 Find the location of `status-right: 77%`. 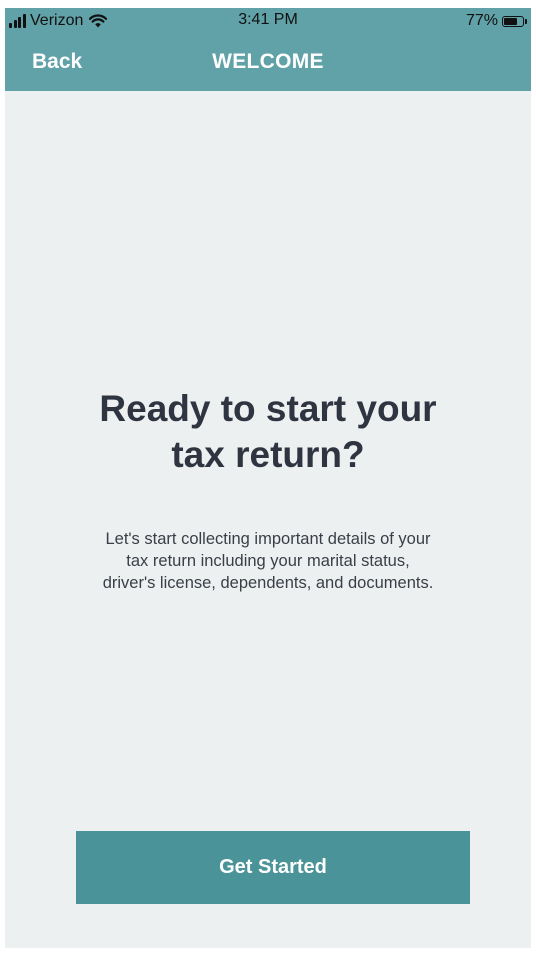

status-right: 77% is located at coordinates (496, 21).